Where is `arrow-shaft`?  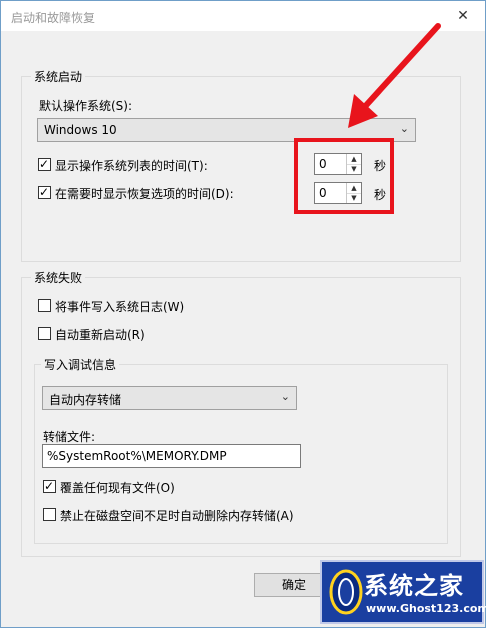 arrow-shaft is located at coordinates (399, 69).